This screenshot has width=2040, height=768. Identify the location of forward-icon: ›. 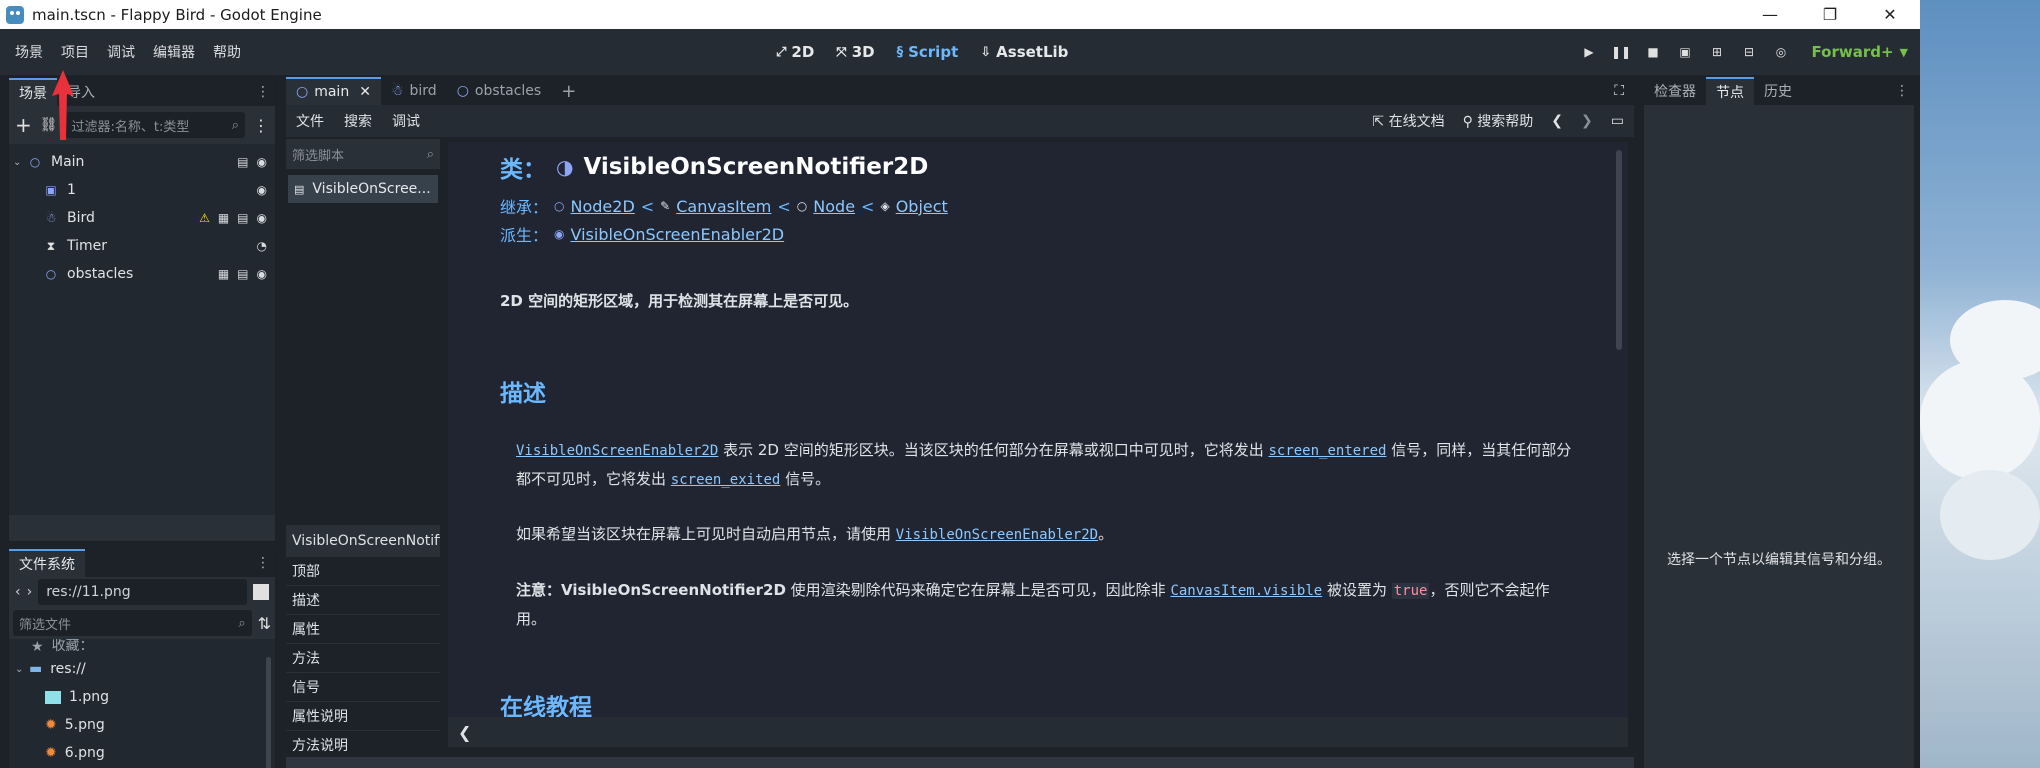
(30, 592).